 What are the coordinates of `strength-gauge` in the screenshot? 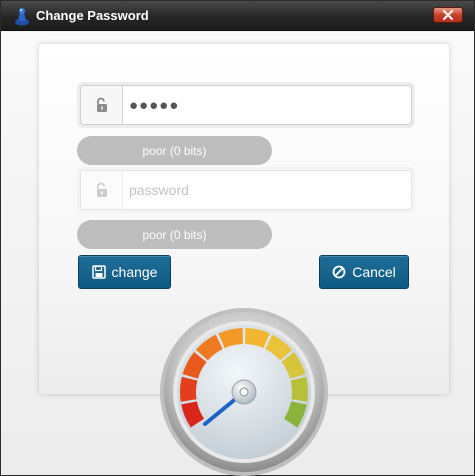 It's located at (244, 392).